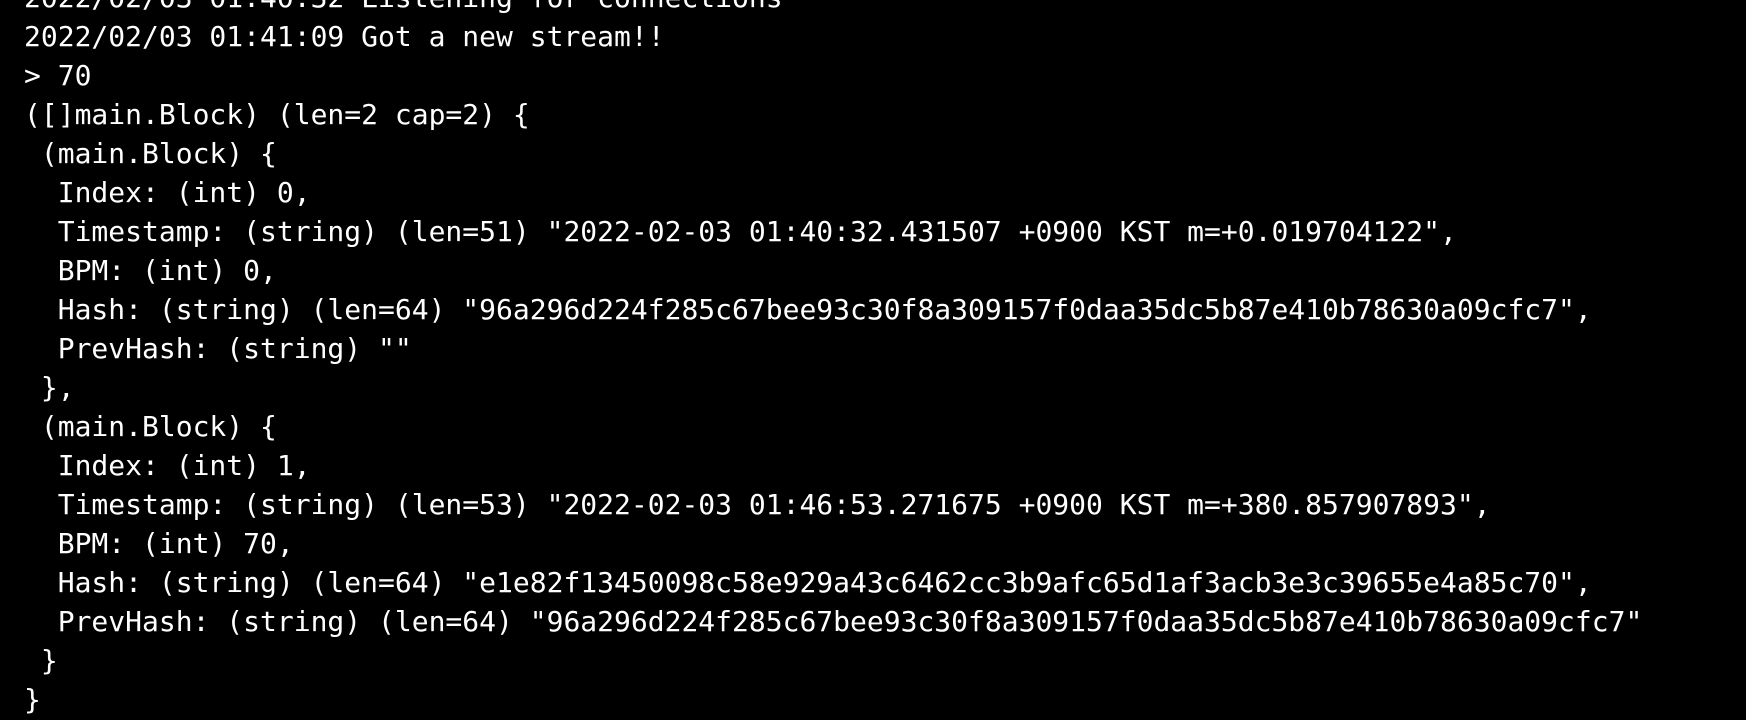 The width and height of the screenshot is (1746, 720). What do you see at coordinates (32, 699) in the screenshot?
I see `terminal-line-slice-close: }` at bounding box center [32, 699].